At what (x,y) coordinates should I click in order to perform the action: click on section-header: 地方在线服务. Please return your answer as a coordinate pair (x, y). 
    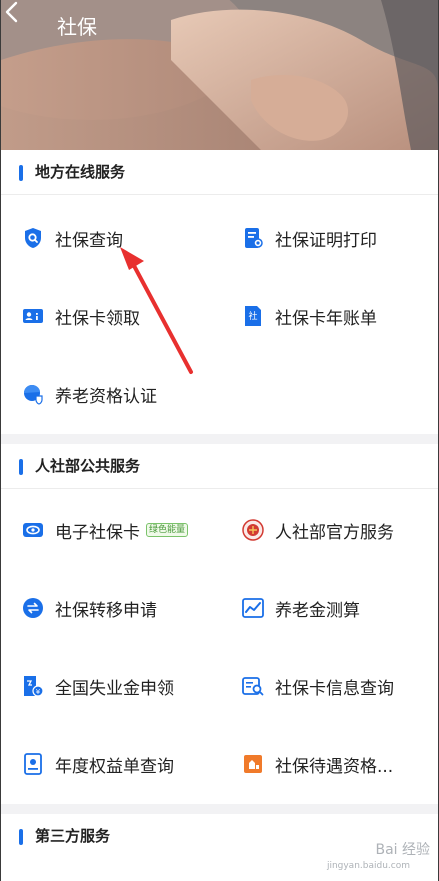
    Looking at the image, I should click on (219, 172).